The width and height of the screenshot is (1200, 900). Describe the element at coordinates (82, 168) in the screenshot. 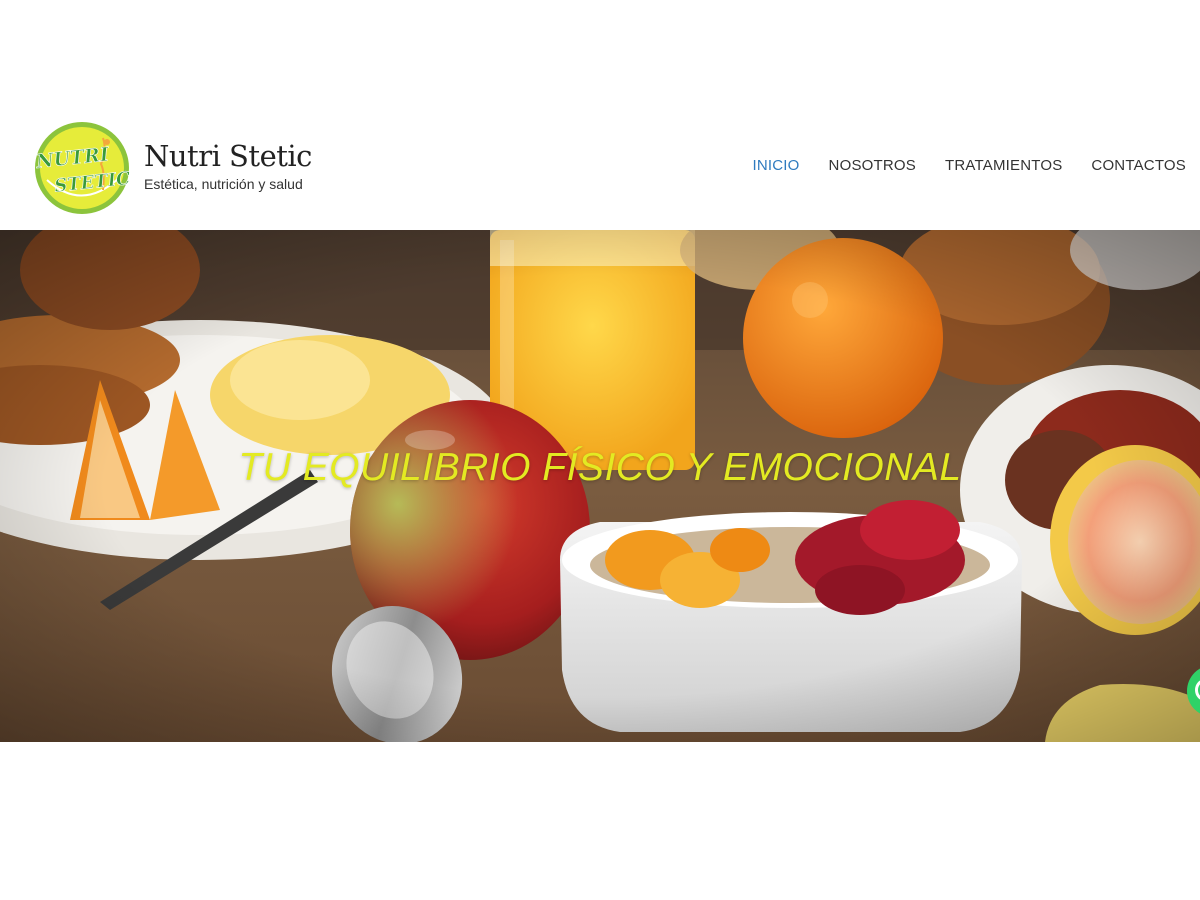

I see `logo: NUTRI STETIC` at that location.